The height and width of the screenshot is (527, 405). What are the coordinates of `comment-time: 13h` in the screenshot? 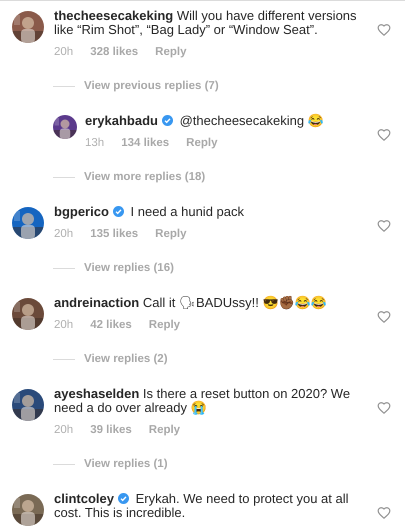 It's located at (94, 143).